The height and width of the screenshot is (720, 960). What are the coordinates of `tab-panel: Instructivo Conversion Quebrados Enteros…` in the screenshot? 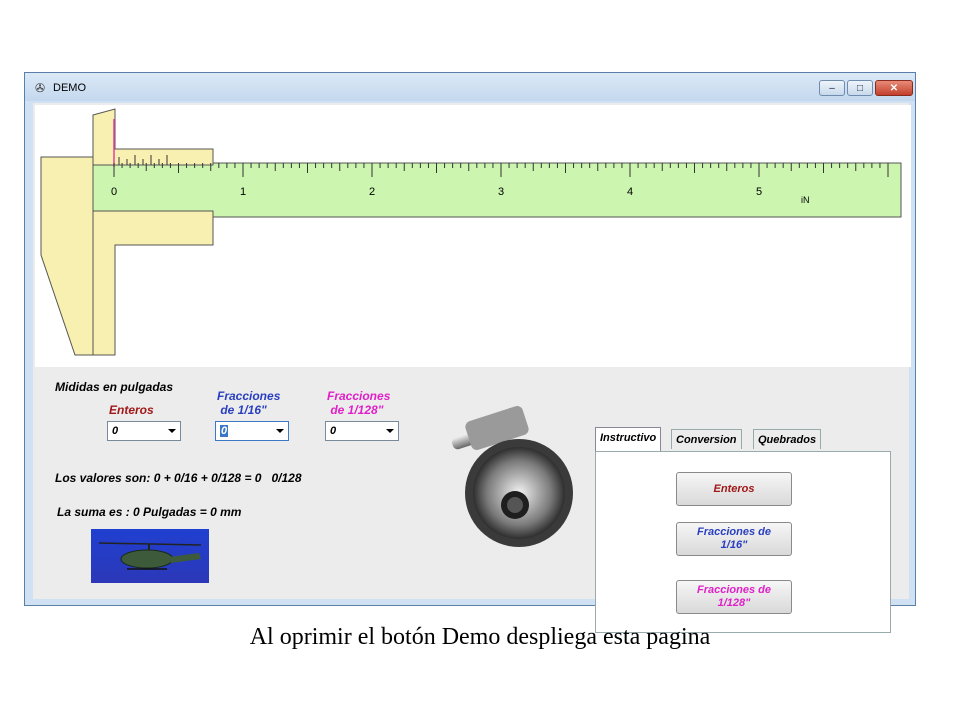 It's located at (743, 535).